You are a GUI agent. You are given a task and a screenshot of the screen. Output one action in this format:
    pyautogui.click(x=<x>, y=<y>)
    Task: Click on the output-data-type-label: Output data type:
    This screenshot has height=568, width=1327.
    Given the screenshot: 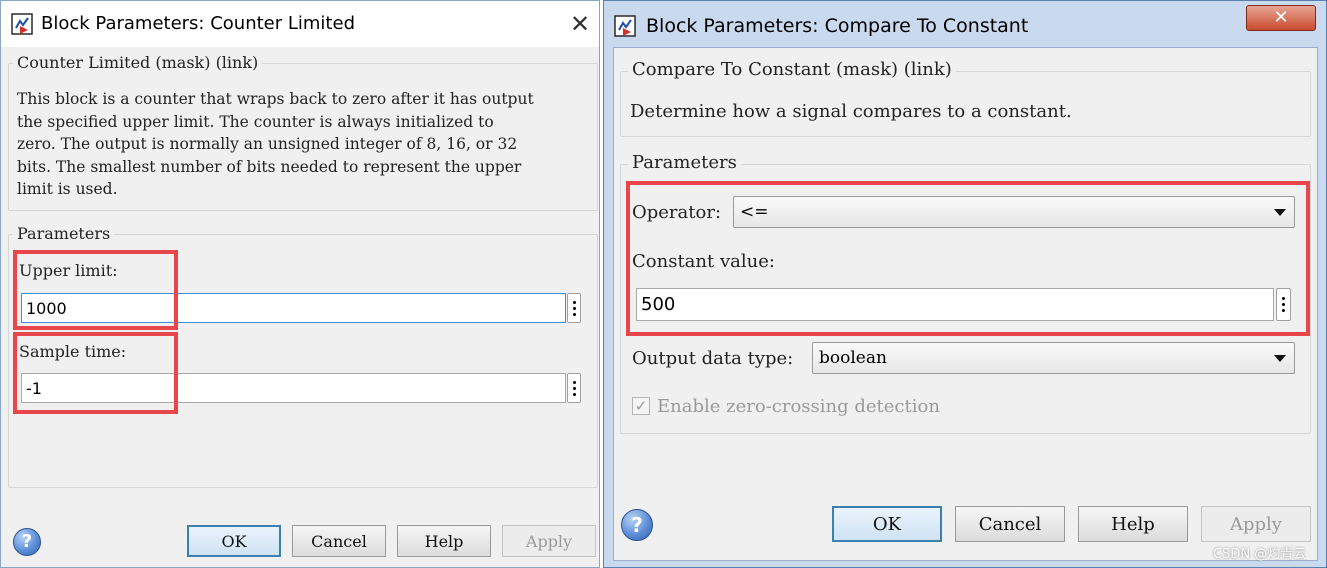 What is the action you would take?
    pyautogui.click(x=713, y=358)
    